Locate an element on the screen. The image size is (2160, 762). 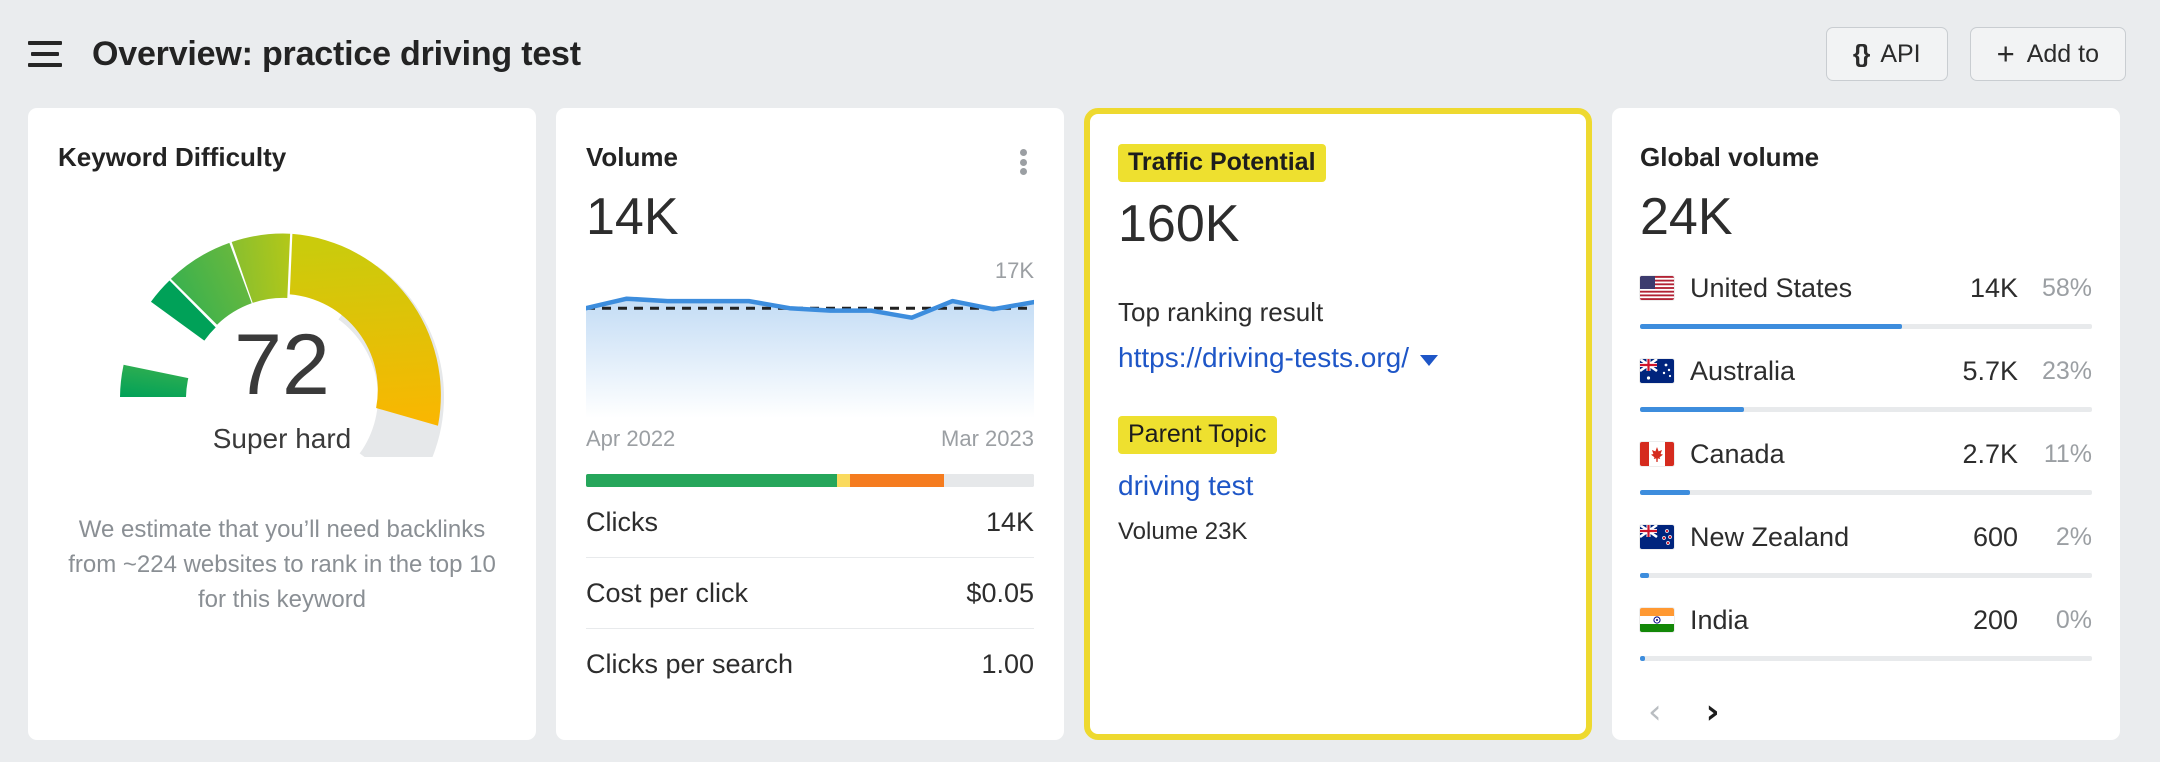
country-volume: 5.7K is located at coordinates (1990, 370).